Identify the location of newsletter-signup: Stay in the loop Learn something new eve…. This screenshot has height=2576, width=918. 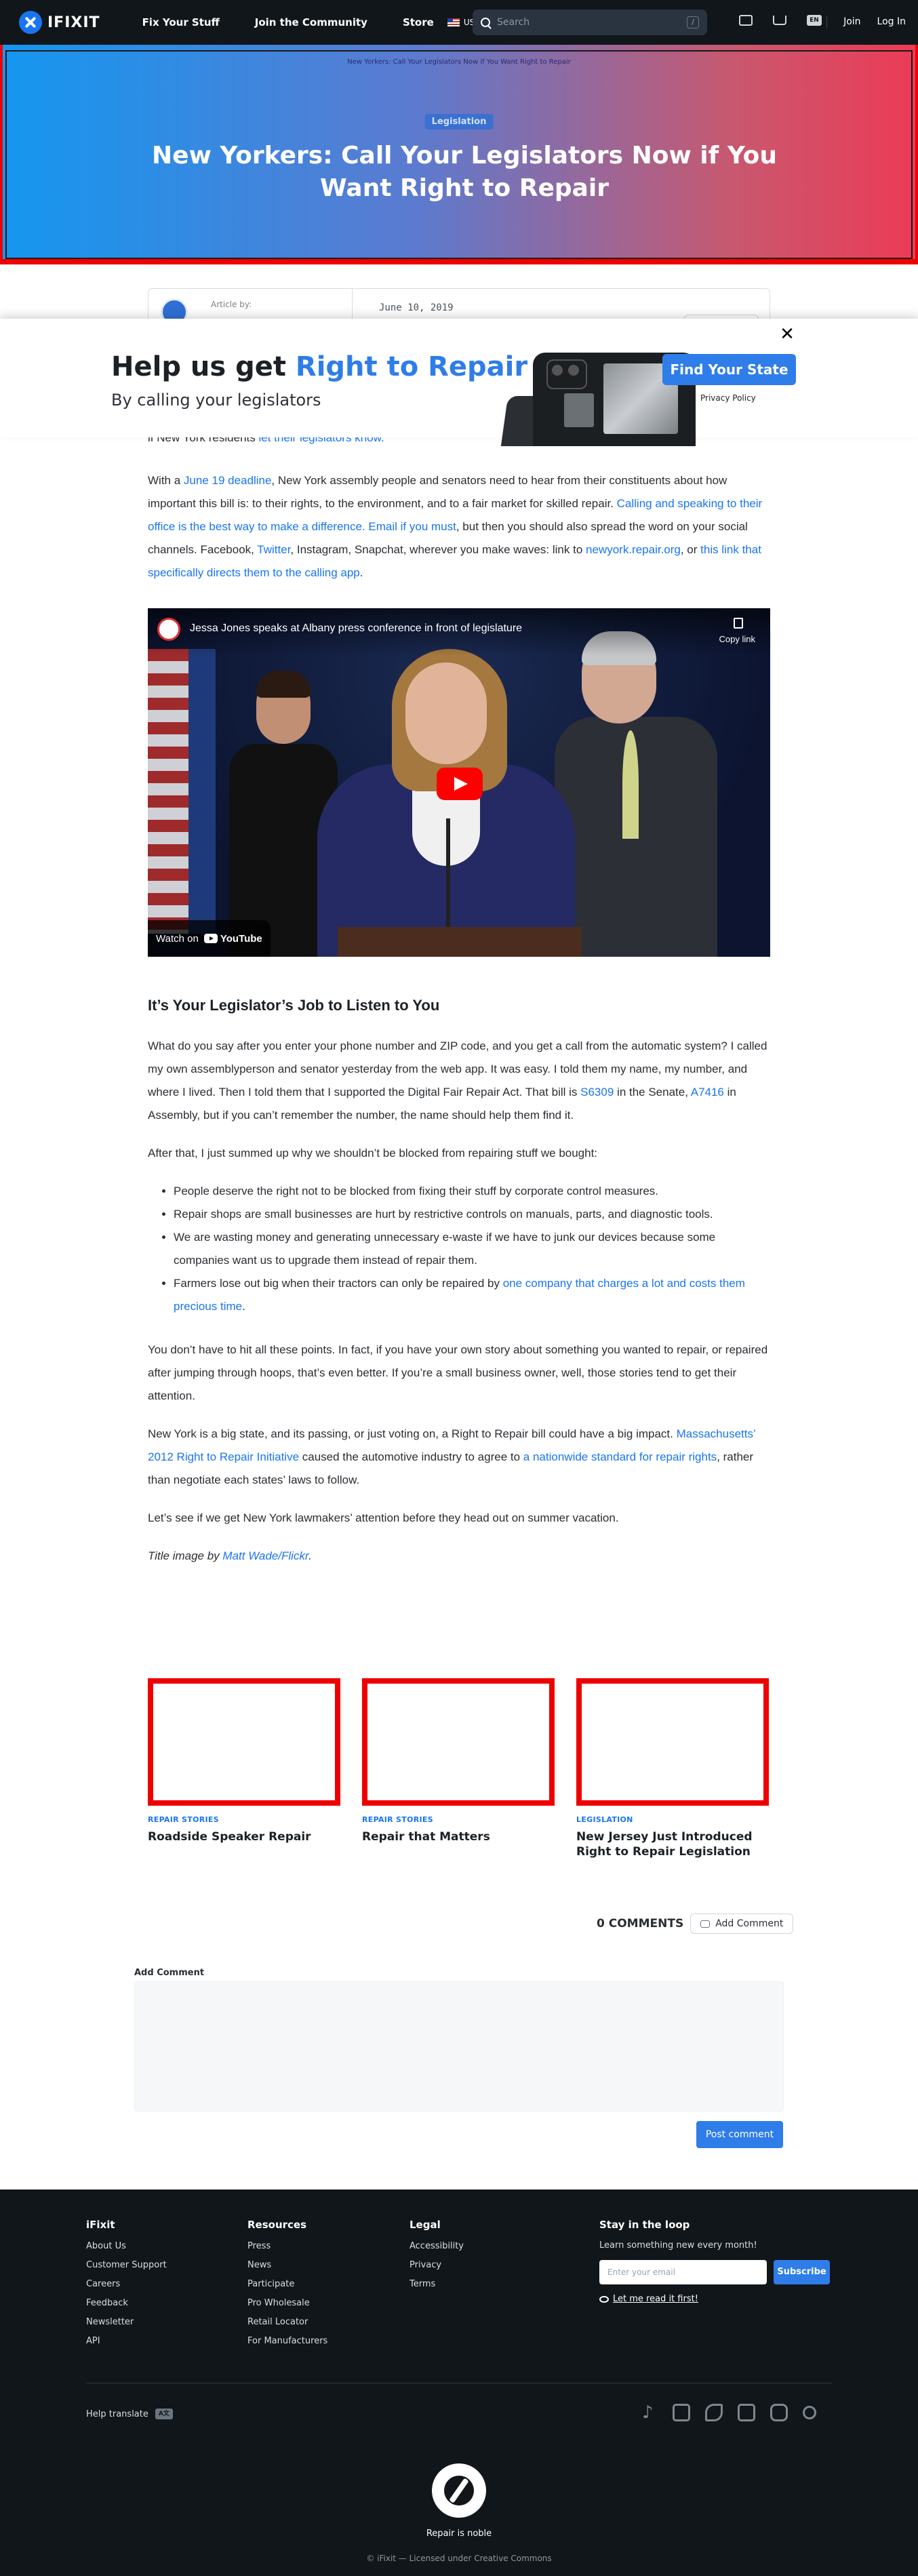
(714, 2261).